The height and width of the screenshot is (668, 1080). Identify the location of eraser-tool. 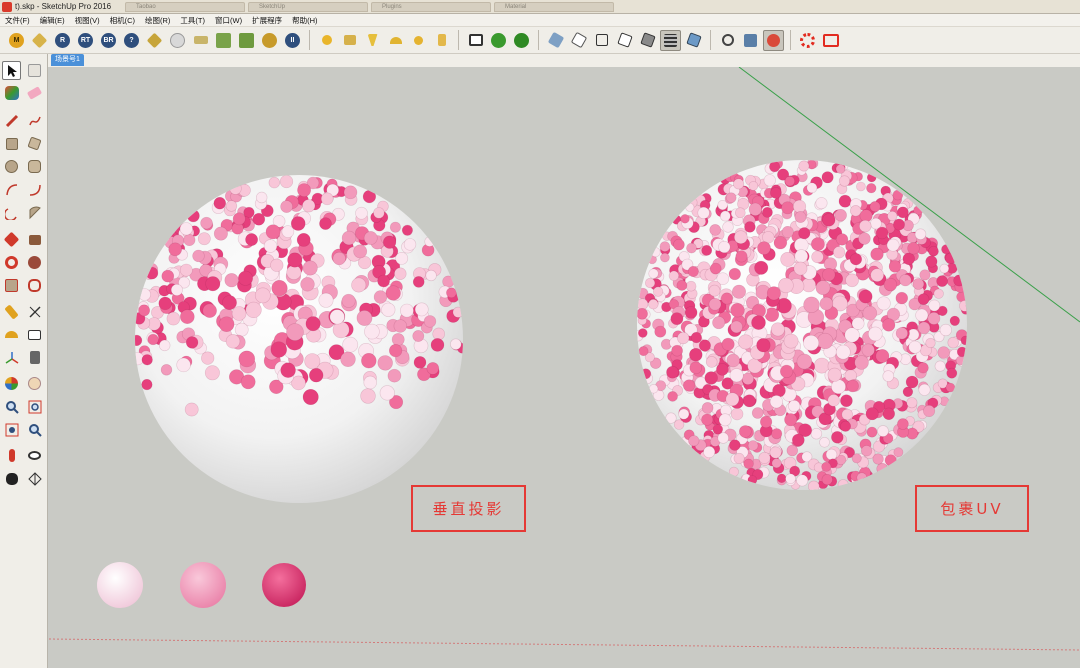
(34, 92).